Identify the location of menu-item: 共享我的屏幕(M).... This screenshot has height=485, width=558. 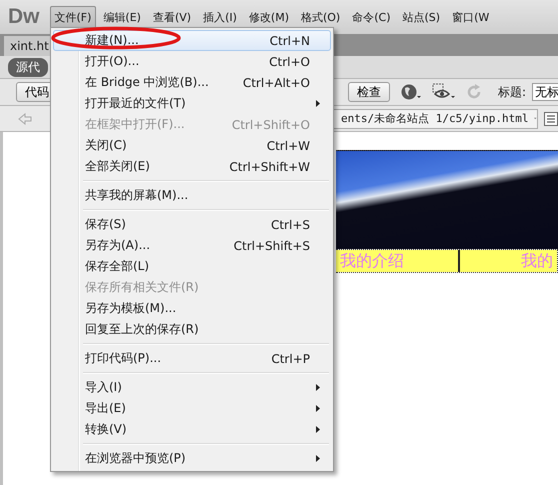
(192, 195).